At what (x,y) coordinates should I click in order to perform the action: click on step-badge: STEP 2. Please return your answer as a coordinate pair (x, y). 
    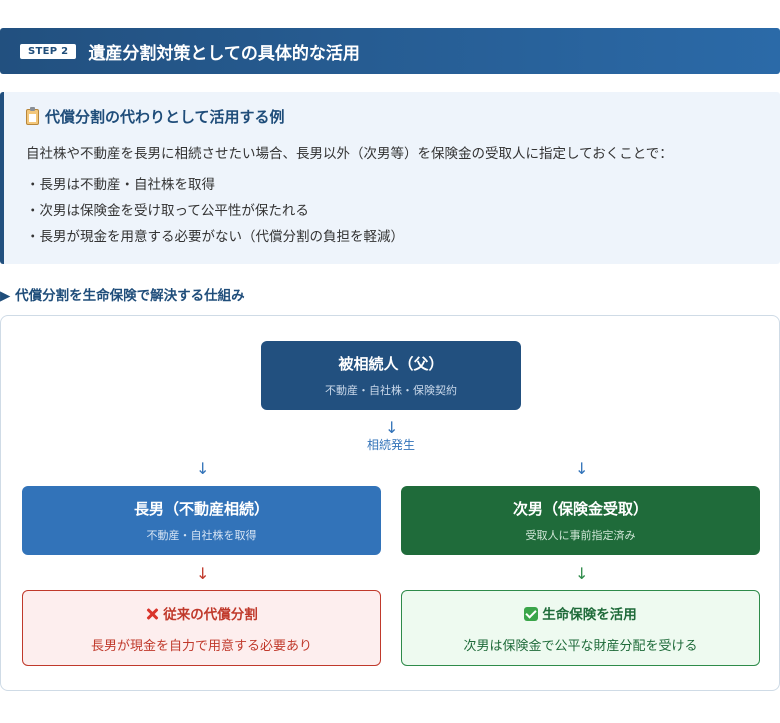
    Looking at the image, I should click on (48, 51).